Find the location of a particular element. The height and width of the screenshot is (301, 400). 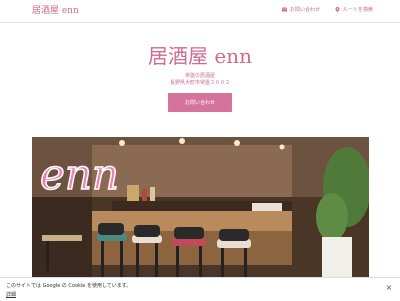

hero-title: 居酒屋 enn is located at coordinates (200, 56).